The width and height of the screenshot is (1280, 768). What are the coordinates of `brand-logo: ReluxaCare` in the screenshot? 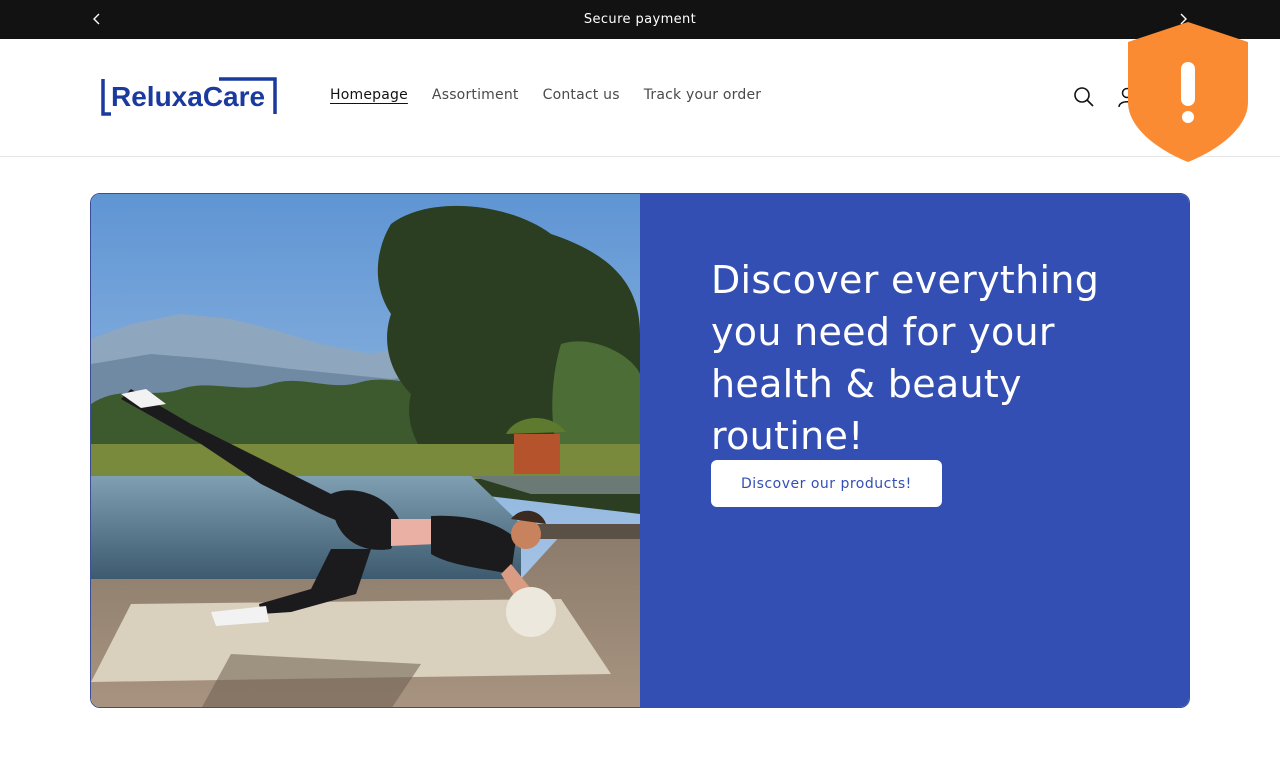 It's located at (189, 97).